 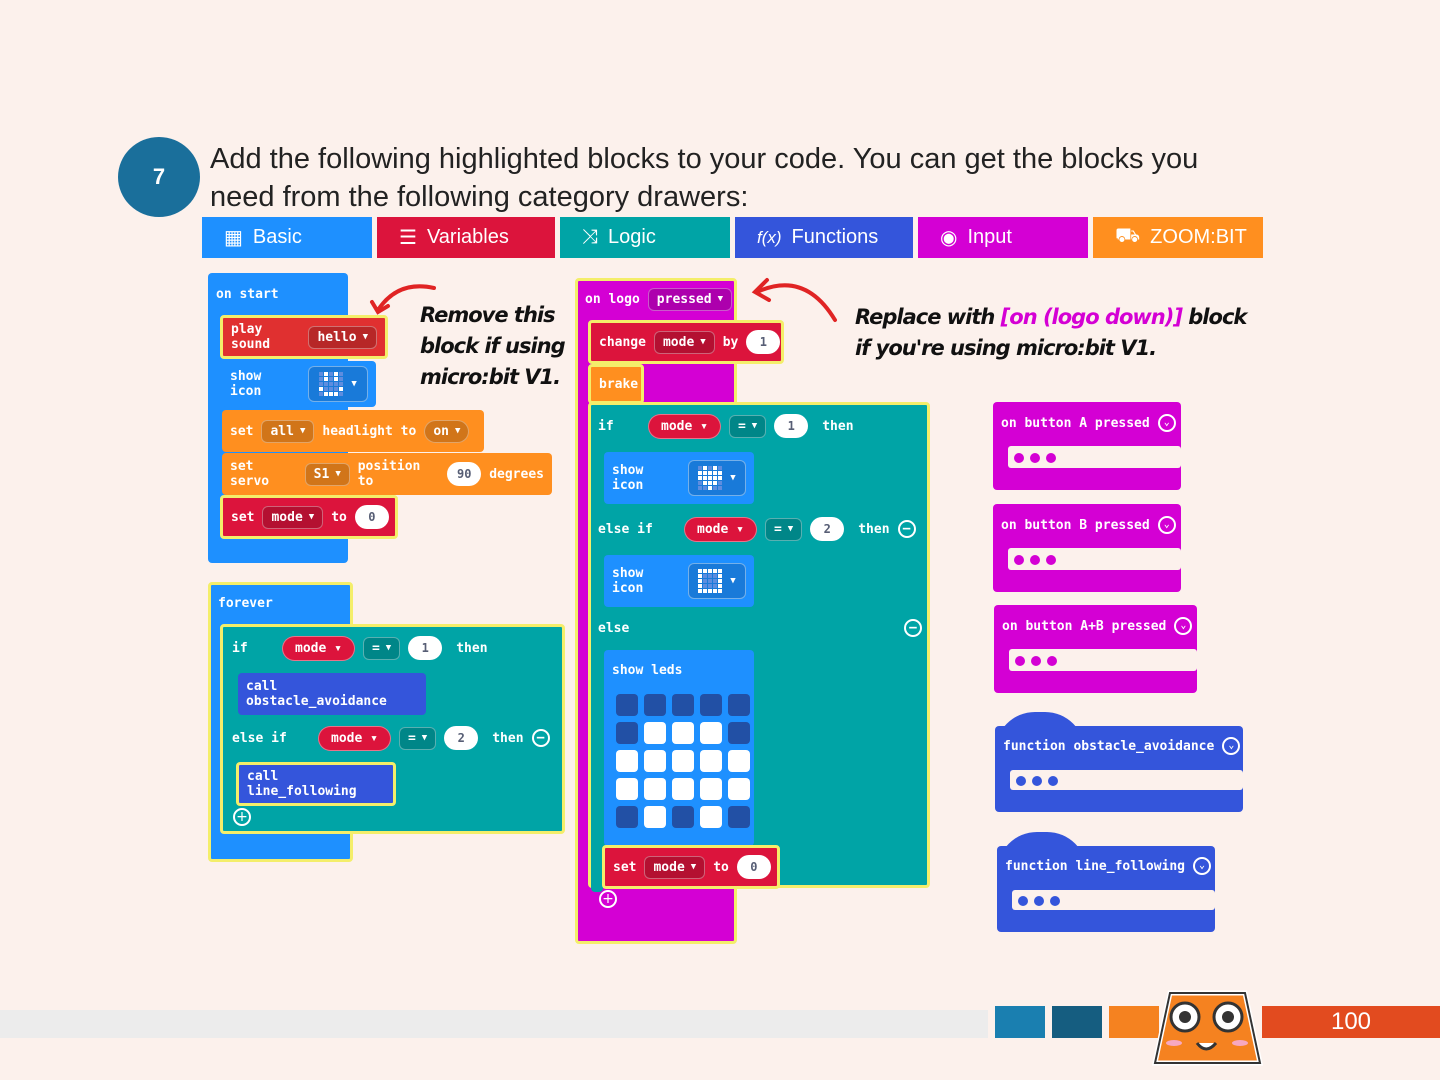 What do you see at coordinates (304, 337) in the screenshot?
I see `play-sound-block: play sound hello ▼` at bounding box center [304, 337].